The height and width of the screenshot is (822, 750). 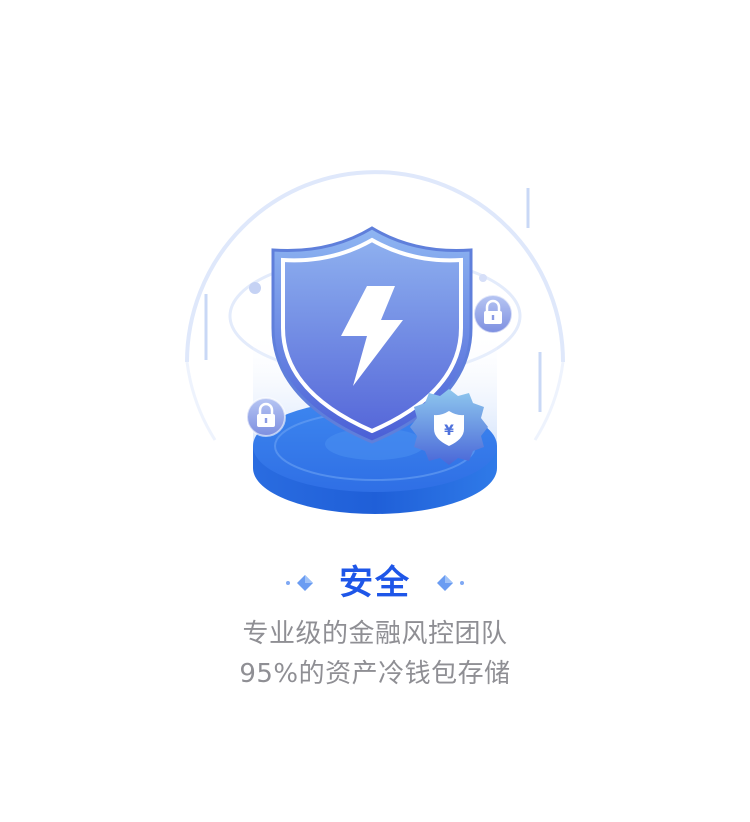 I want to click on feature-title-row: 安全, so click(x=375, y=583).